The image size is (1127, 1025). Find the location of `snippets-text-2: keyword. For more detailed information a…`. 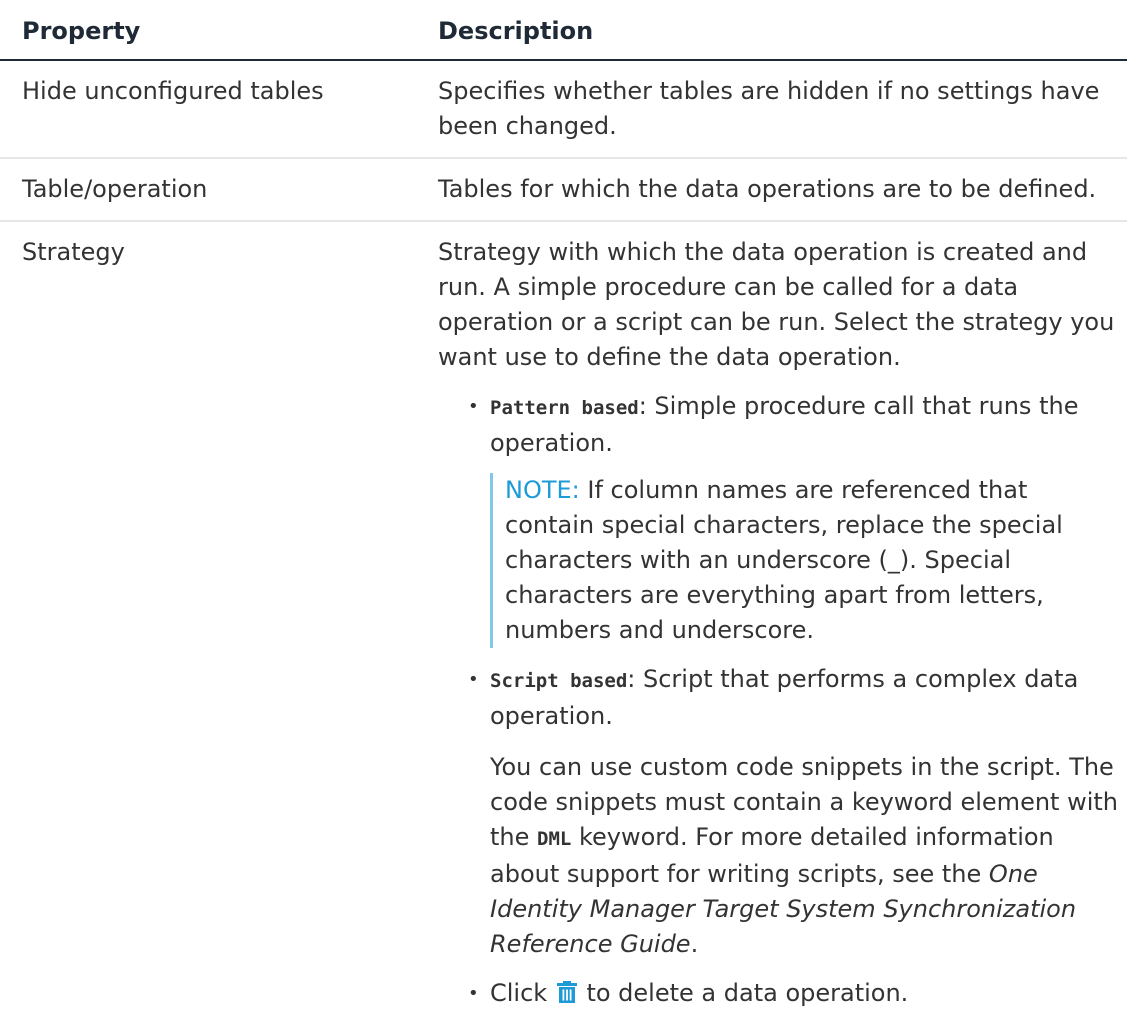

snippets-text-2: keyword. For more detailed information a… is located at coordinates (772, 855).